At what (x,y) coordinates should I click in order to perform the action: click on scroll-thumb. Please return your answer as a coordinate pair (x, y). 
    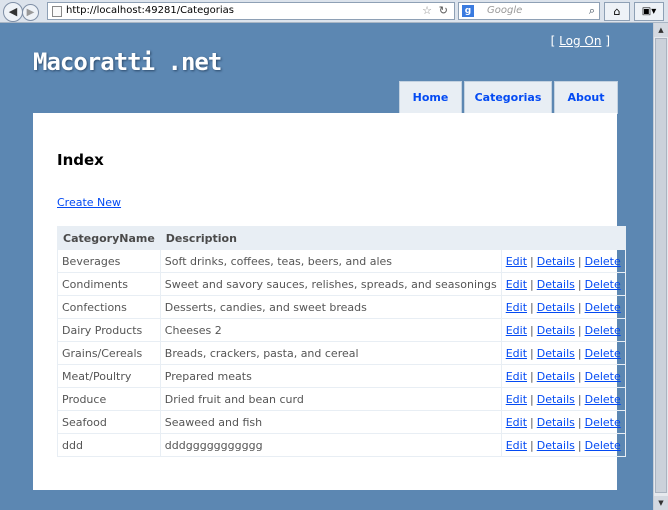
    Looking at the image, I should click on (661, 265).